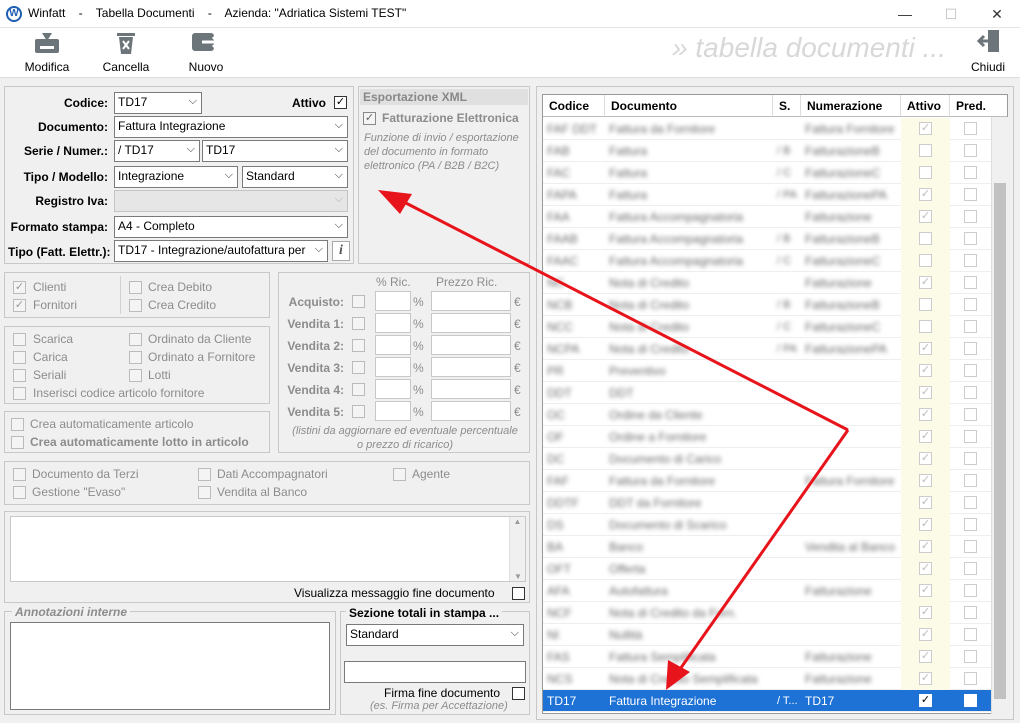 This screenshot has height=723, width=1020. I want to click on table-row: NC Nota di Credito Fatturazione ✓, so click(767, 283).